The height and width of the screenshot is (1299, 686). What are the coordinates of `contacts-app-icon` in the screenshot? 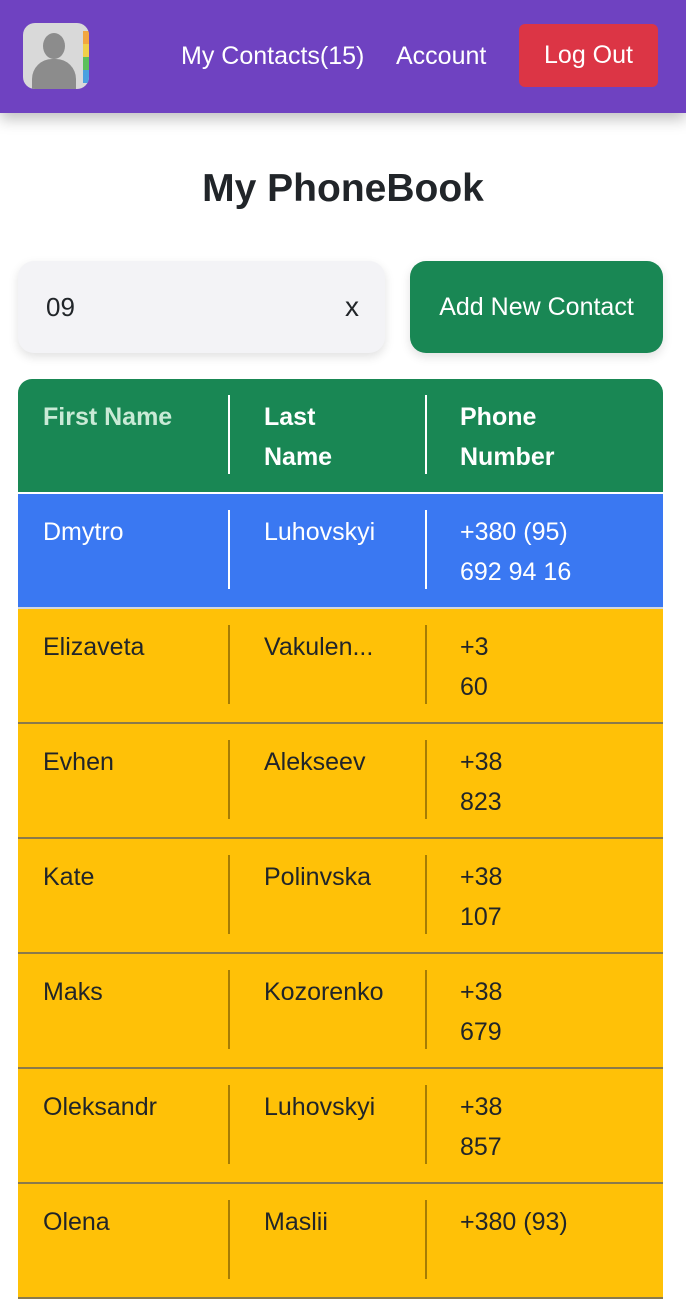 It's located at (56, 56).